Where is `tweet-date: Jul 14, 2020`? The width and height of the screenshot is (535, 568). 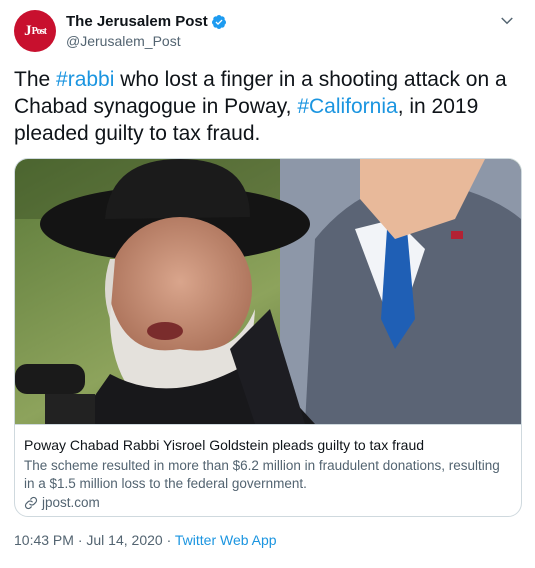 tweet-date: Jul 14, 2020 is located at coordinates (124, 540).